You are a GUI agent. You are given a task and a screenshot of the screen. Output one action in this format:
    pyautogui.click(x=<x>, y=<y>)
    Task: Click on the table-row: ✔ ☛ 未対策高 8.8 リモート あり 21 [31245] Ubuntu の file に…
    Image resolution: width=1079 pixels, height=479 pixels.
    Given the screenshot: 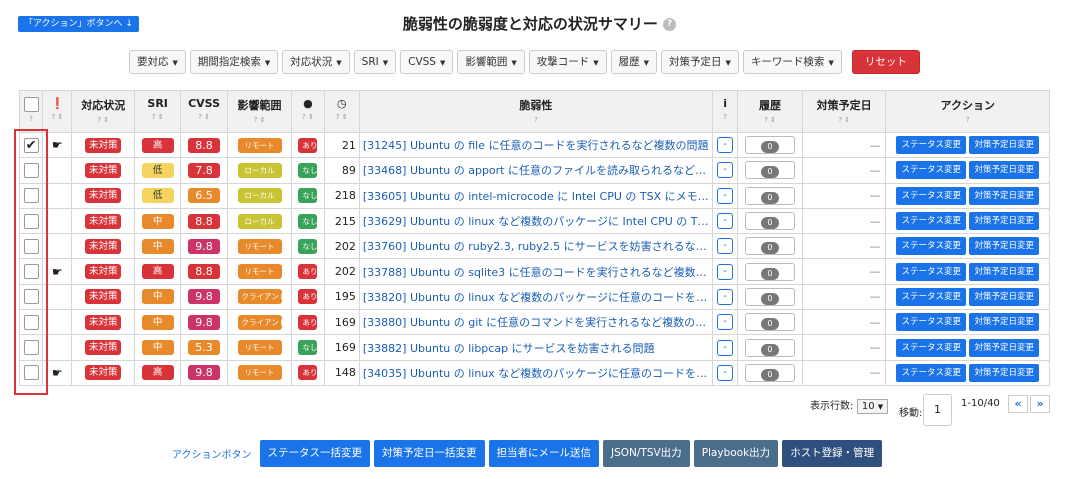 What is the action you would take?
    pyautogui.click(x=534, y=145)
    